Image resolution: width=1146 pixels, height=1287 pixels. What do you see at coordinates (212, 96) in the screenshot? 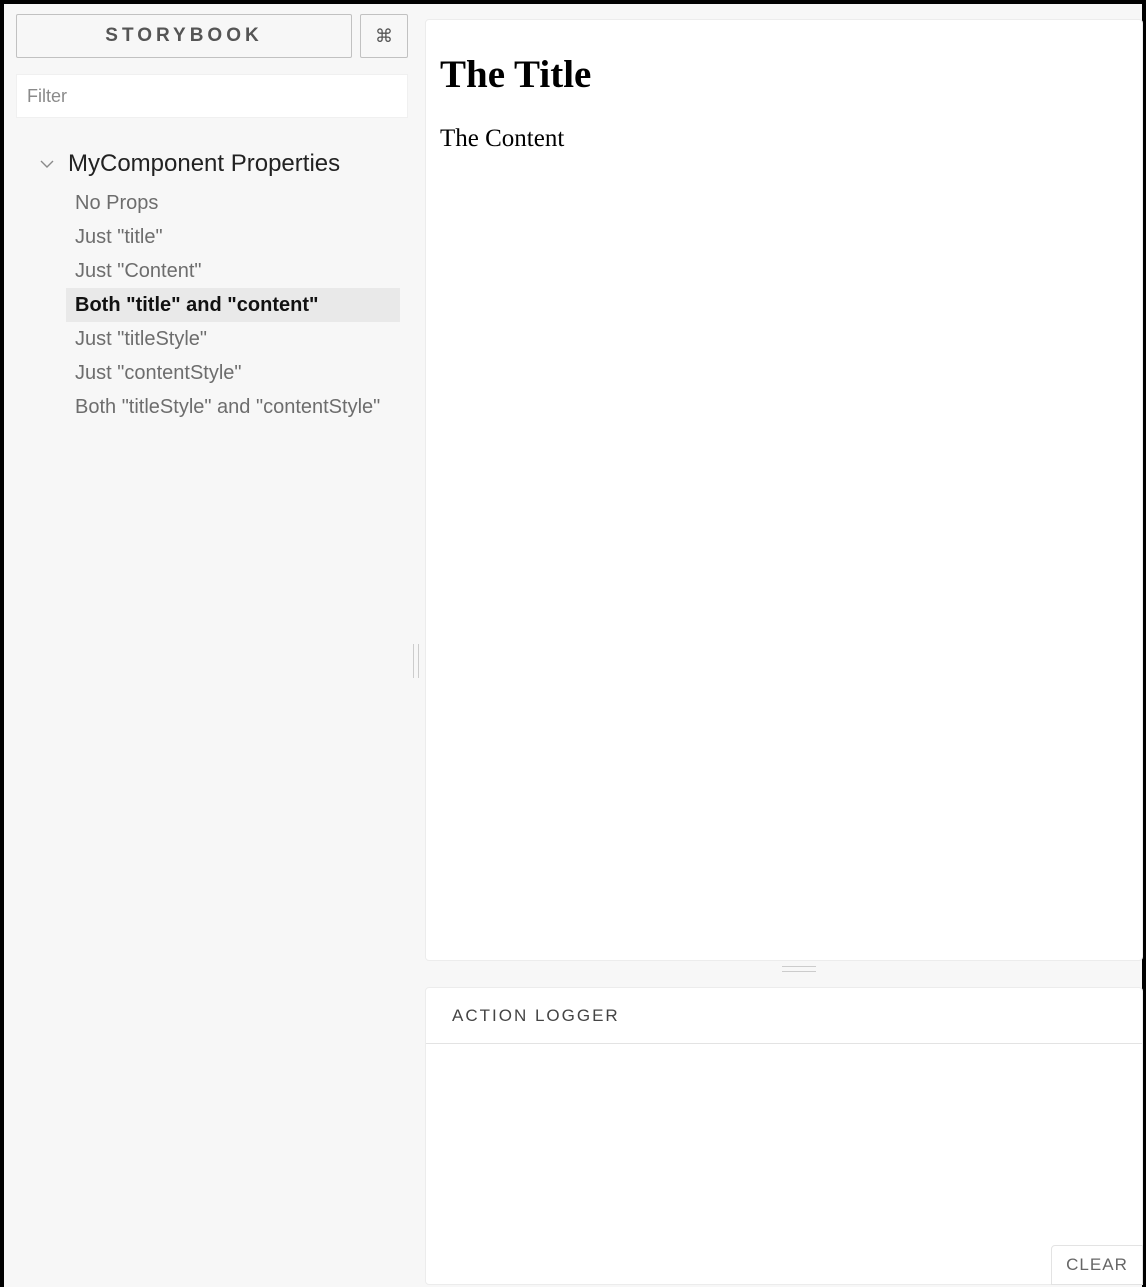
I see `filter-input` at bounding box center [212, 96].